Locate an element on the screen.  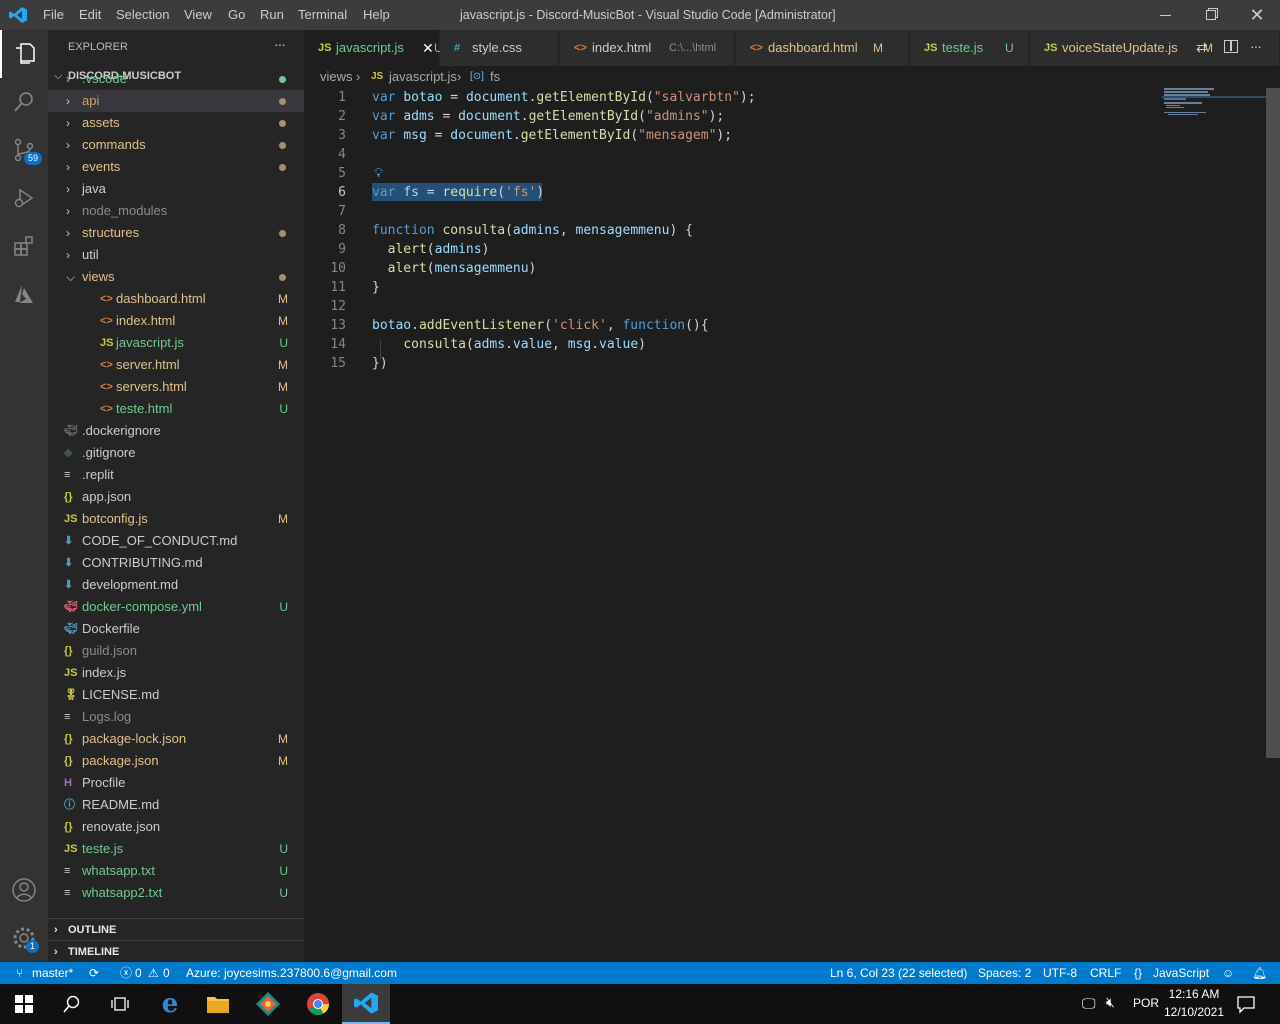
gitkraken-icon is located at coordinates (268, 1004).